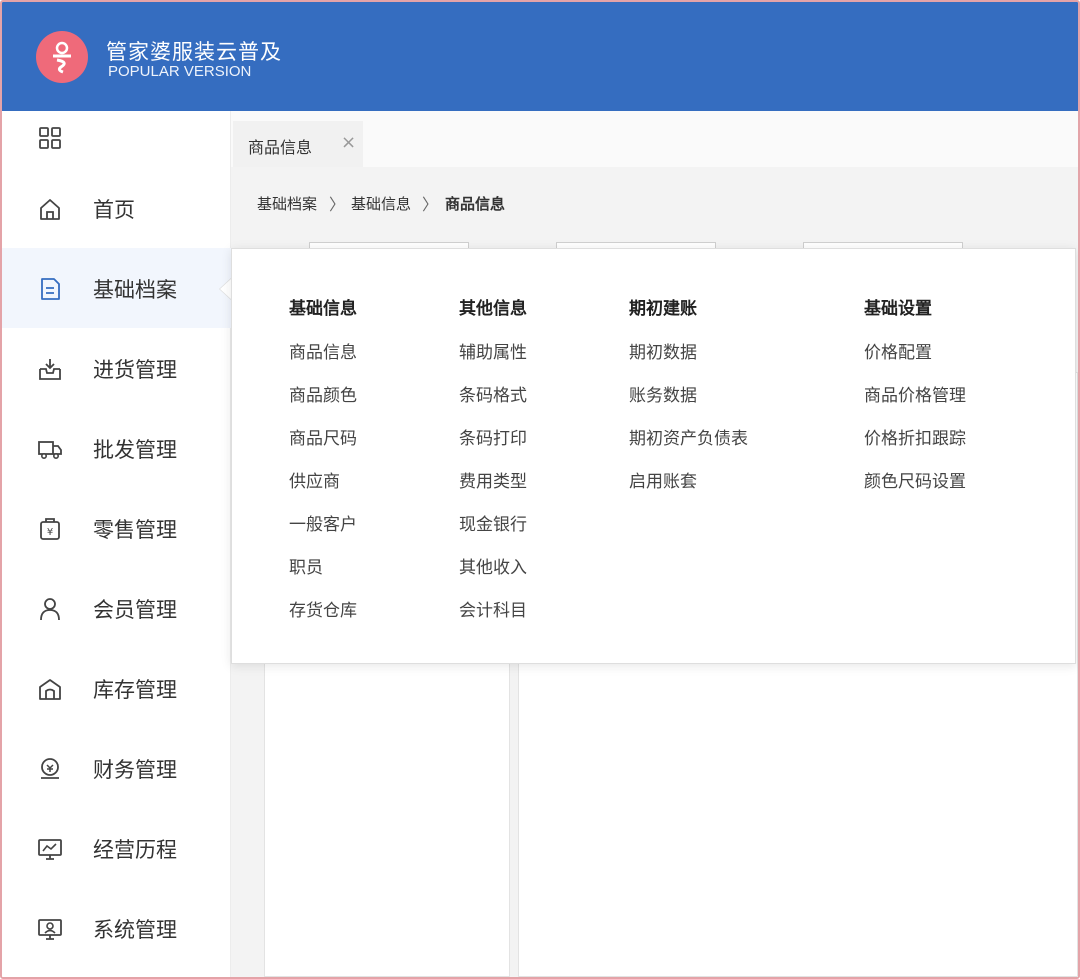 This screenshot has height=979, width=1080. Describe the element at coordinates (654, 139) in the screenshot. I see `tab-bar: 商品信息 ×` at that location.